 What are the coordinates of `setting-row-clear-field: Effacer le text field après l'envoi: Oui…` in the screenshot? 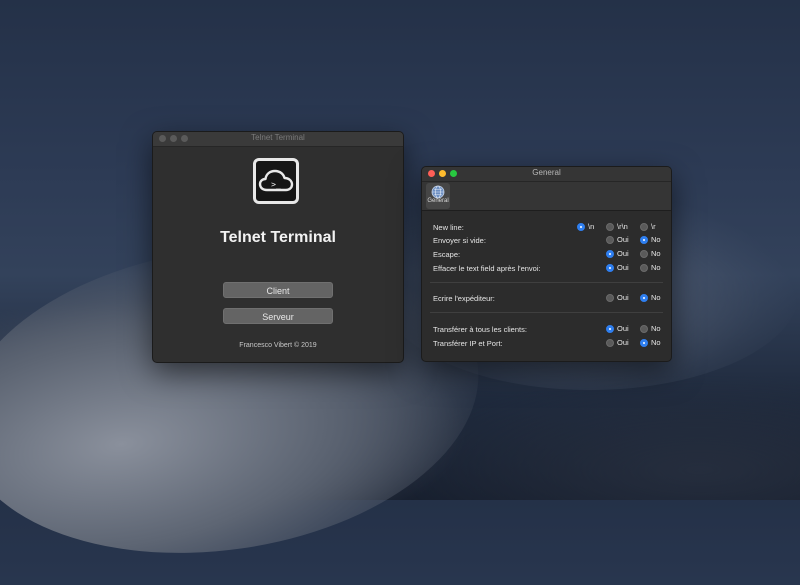 It's located at (546, 269).